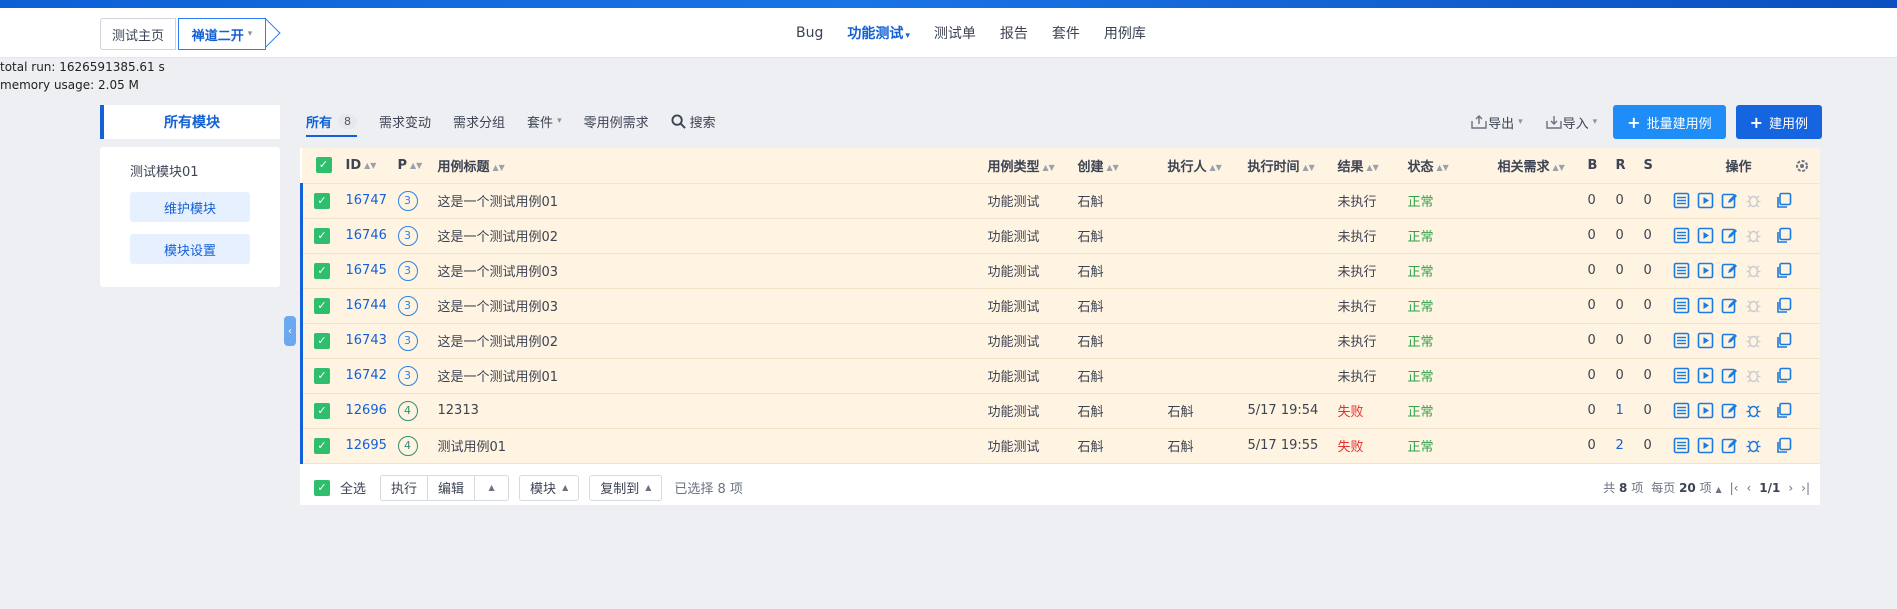 The width and height of the screenshot is (1897, 609). What do you see at coordinates (712, 446) in the screenshot?
I see `case-title: 测试用例01` at bounding box center [712, 446].